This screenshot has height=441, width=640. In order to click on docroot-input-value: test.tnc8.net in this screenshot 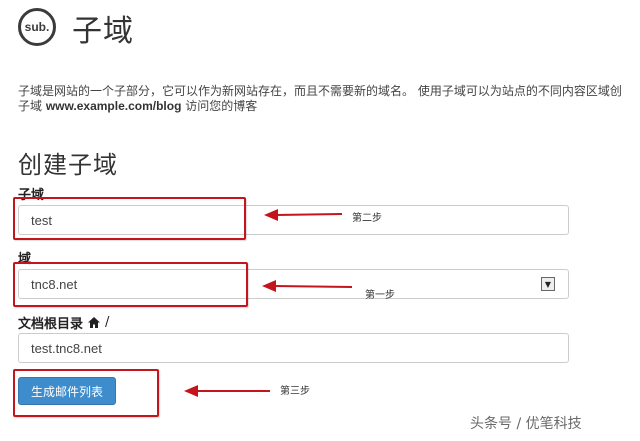, I will do `click(66, 348)`.